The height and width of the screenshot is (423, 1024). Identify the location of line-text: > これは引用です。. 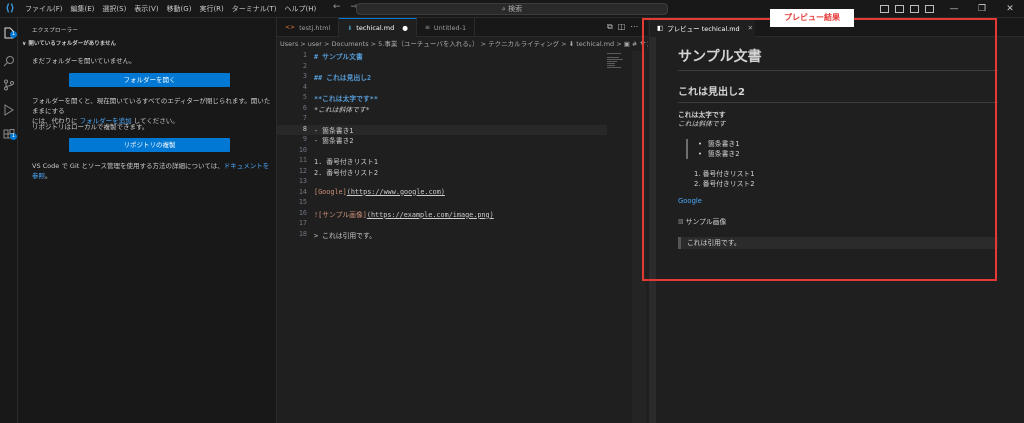
(345, 235).